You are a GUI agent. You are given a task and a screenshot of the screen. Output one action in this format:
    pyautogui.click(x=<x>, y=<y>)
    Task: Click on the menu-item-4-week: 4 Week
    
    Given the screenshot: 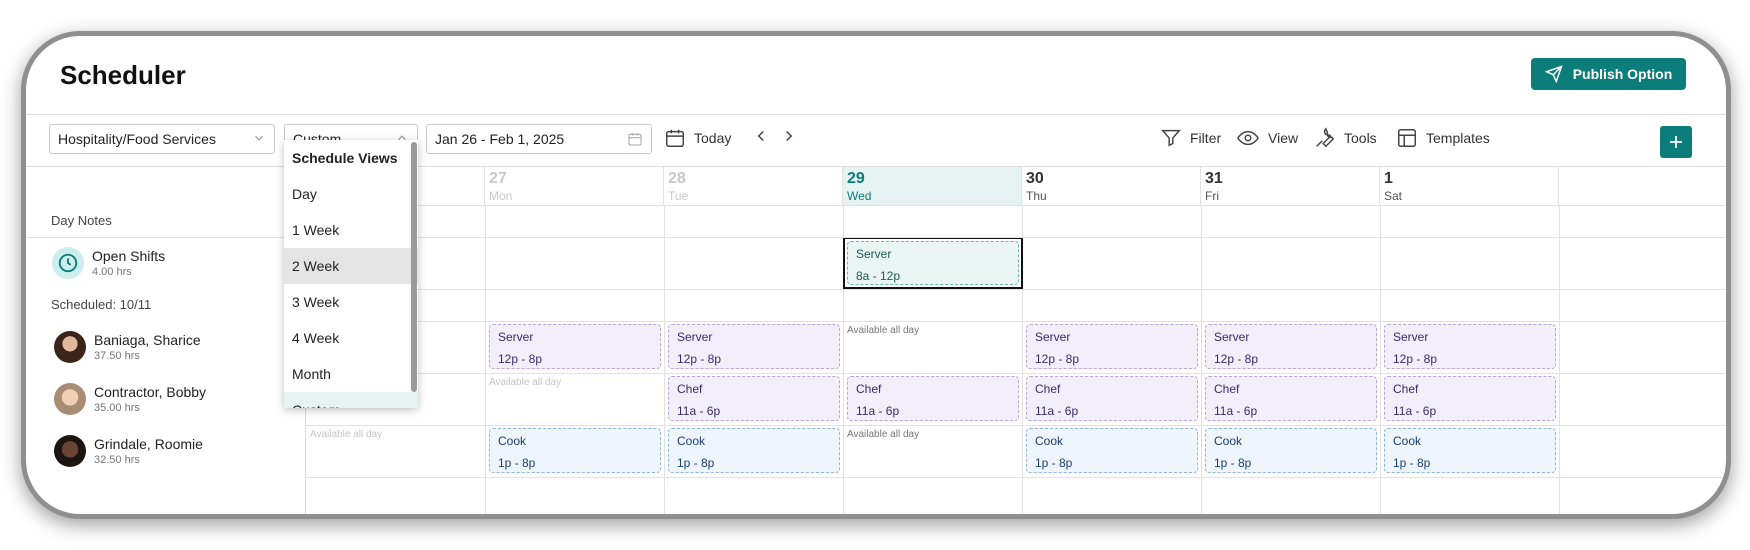 What is the action you would take?
    pyautogui.click(x=351, y=338)
    